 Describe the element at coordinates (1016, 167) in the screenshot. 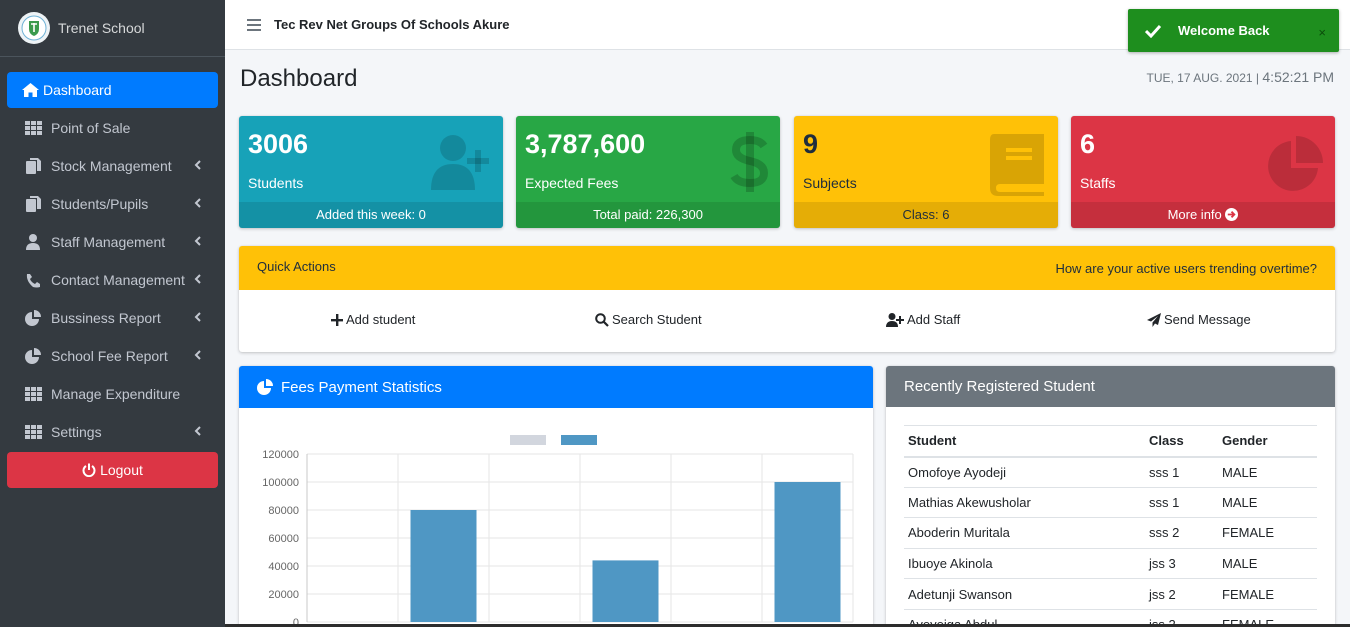

I see `book-icon` at that location.